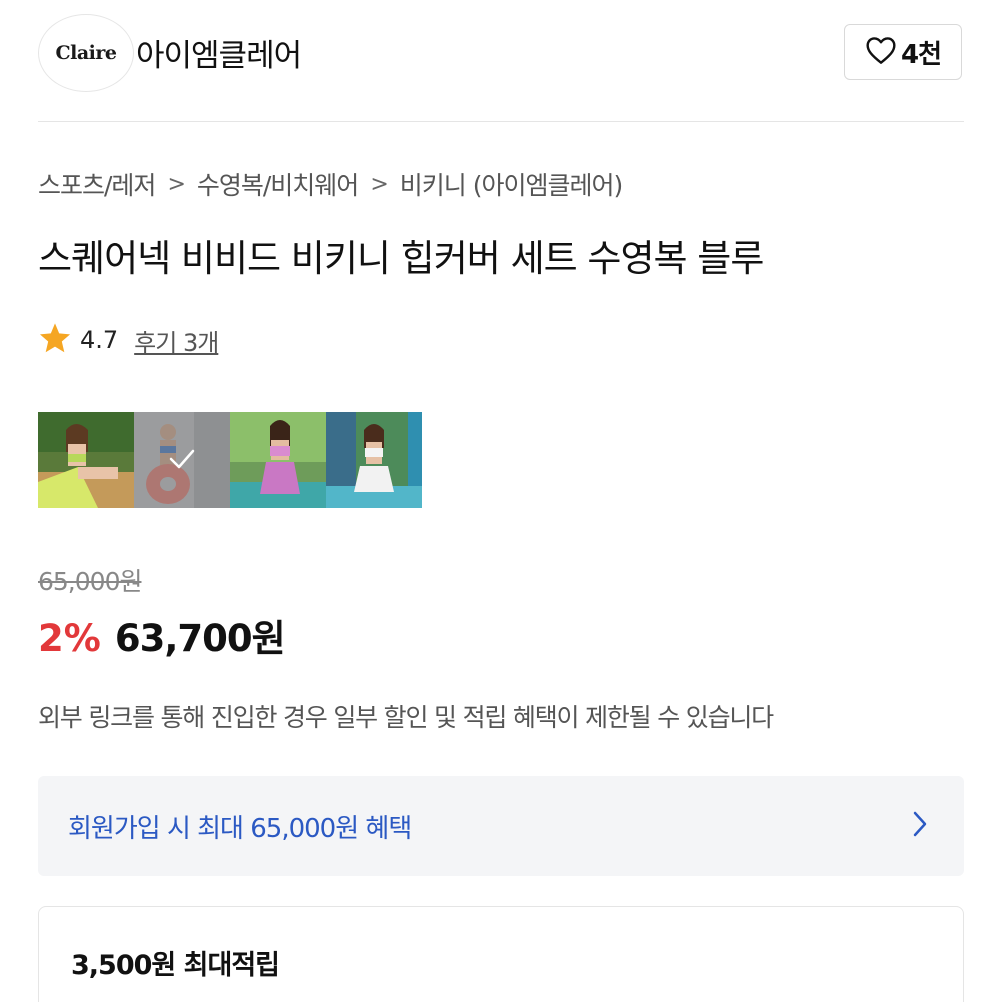  I want to click on original-price: 65,000원, so click(90, 581).